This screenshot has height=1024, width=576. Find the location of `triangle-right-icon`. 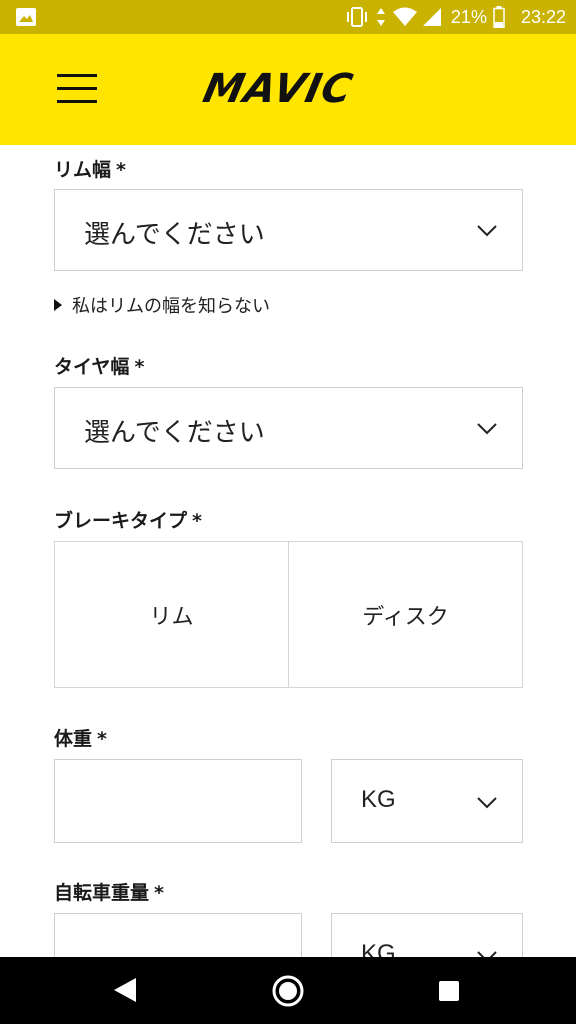

triangle-right-icon is located at coordinates (58, 305).